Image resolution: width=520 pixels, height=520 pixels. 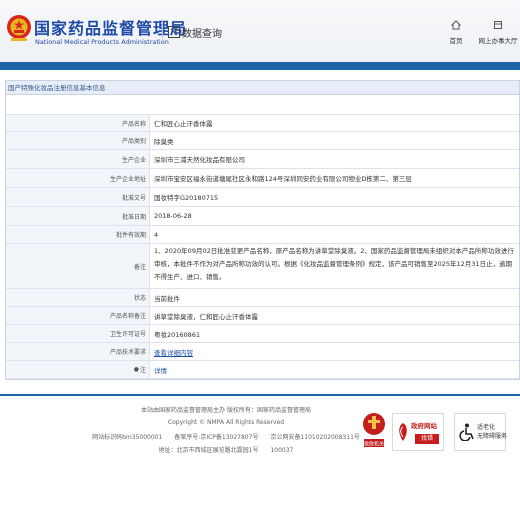 What do you see at coordinates (262, 334) in the screenshot?
I see `row-hygiene-license: 卫生许可证号 粤妆20160861` at bounding box center [262, 334].